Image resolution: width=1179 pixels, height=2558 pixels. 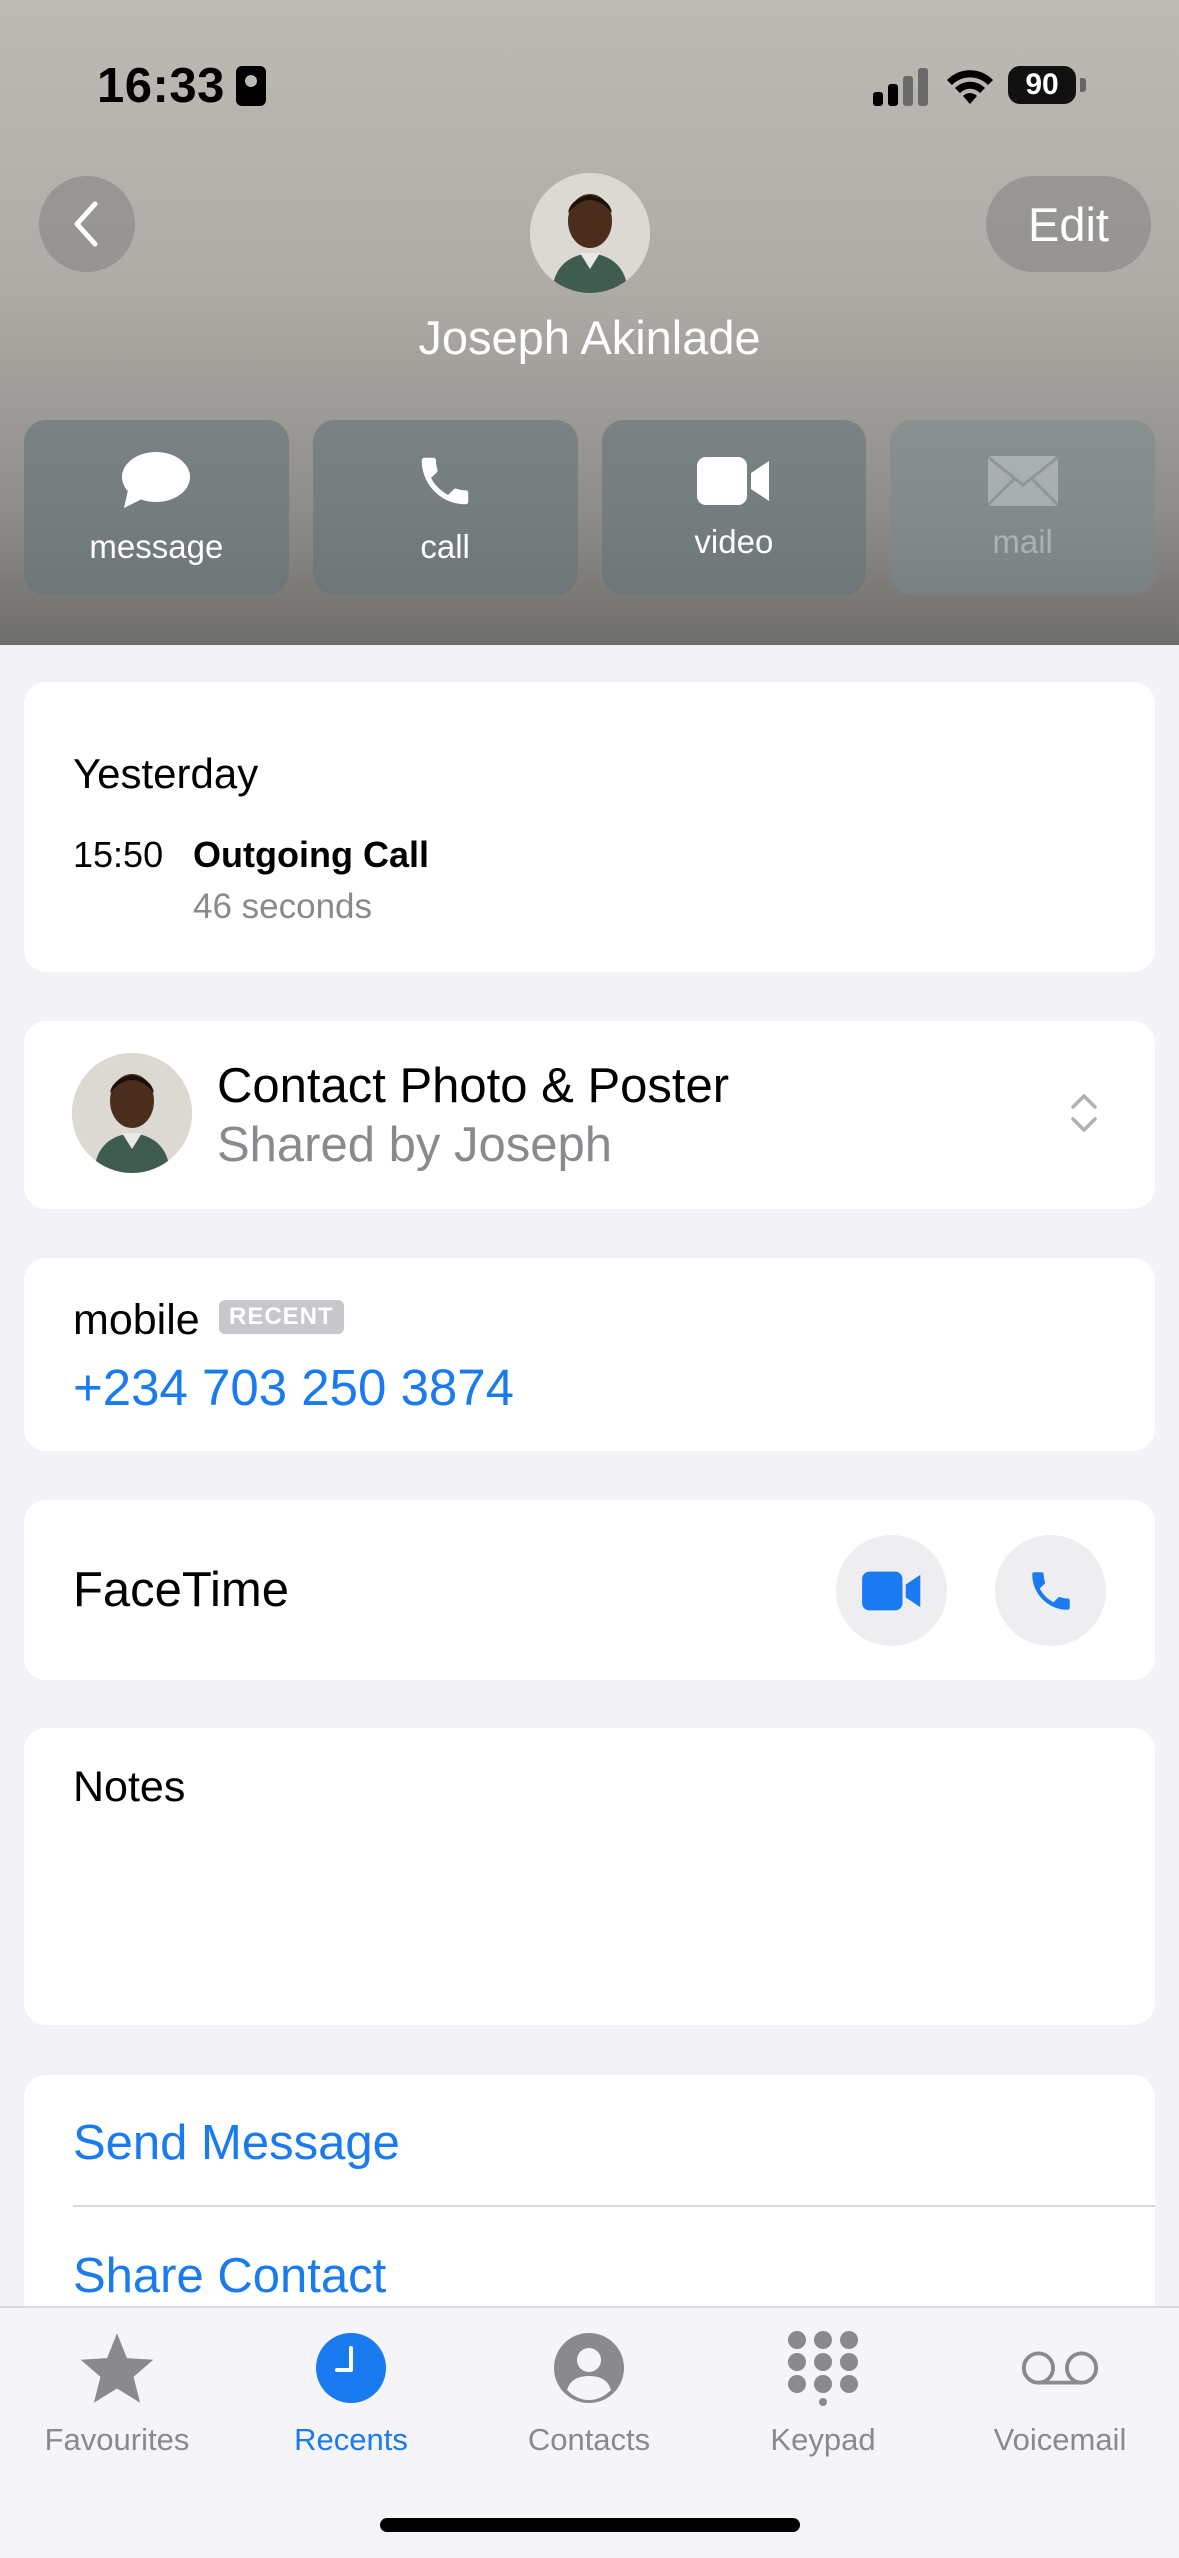 What do you see at coordinates (970, 87) in the screenshot?
I see `wifi-icon` at bounding box center [970, 87].